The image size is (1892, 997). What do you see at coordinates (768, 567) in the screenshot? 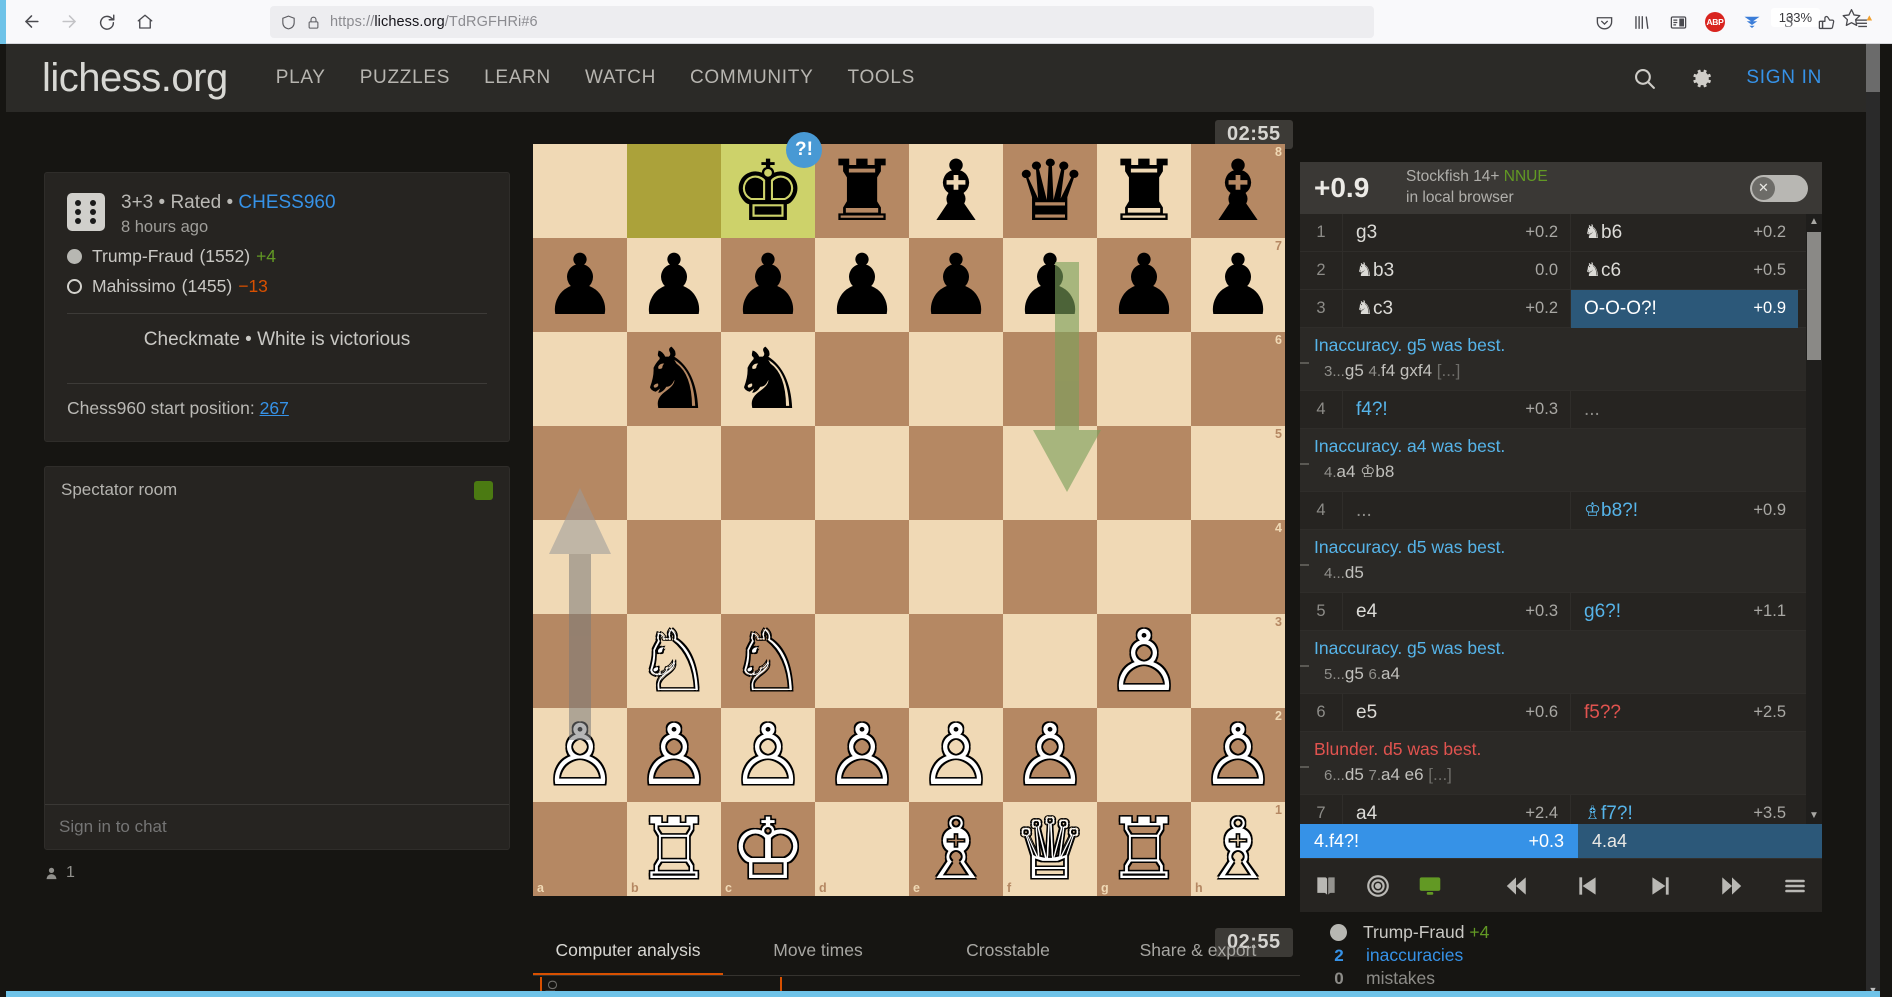
I see `square-c4` at bounding box center [768, 567].